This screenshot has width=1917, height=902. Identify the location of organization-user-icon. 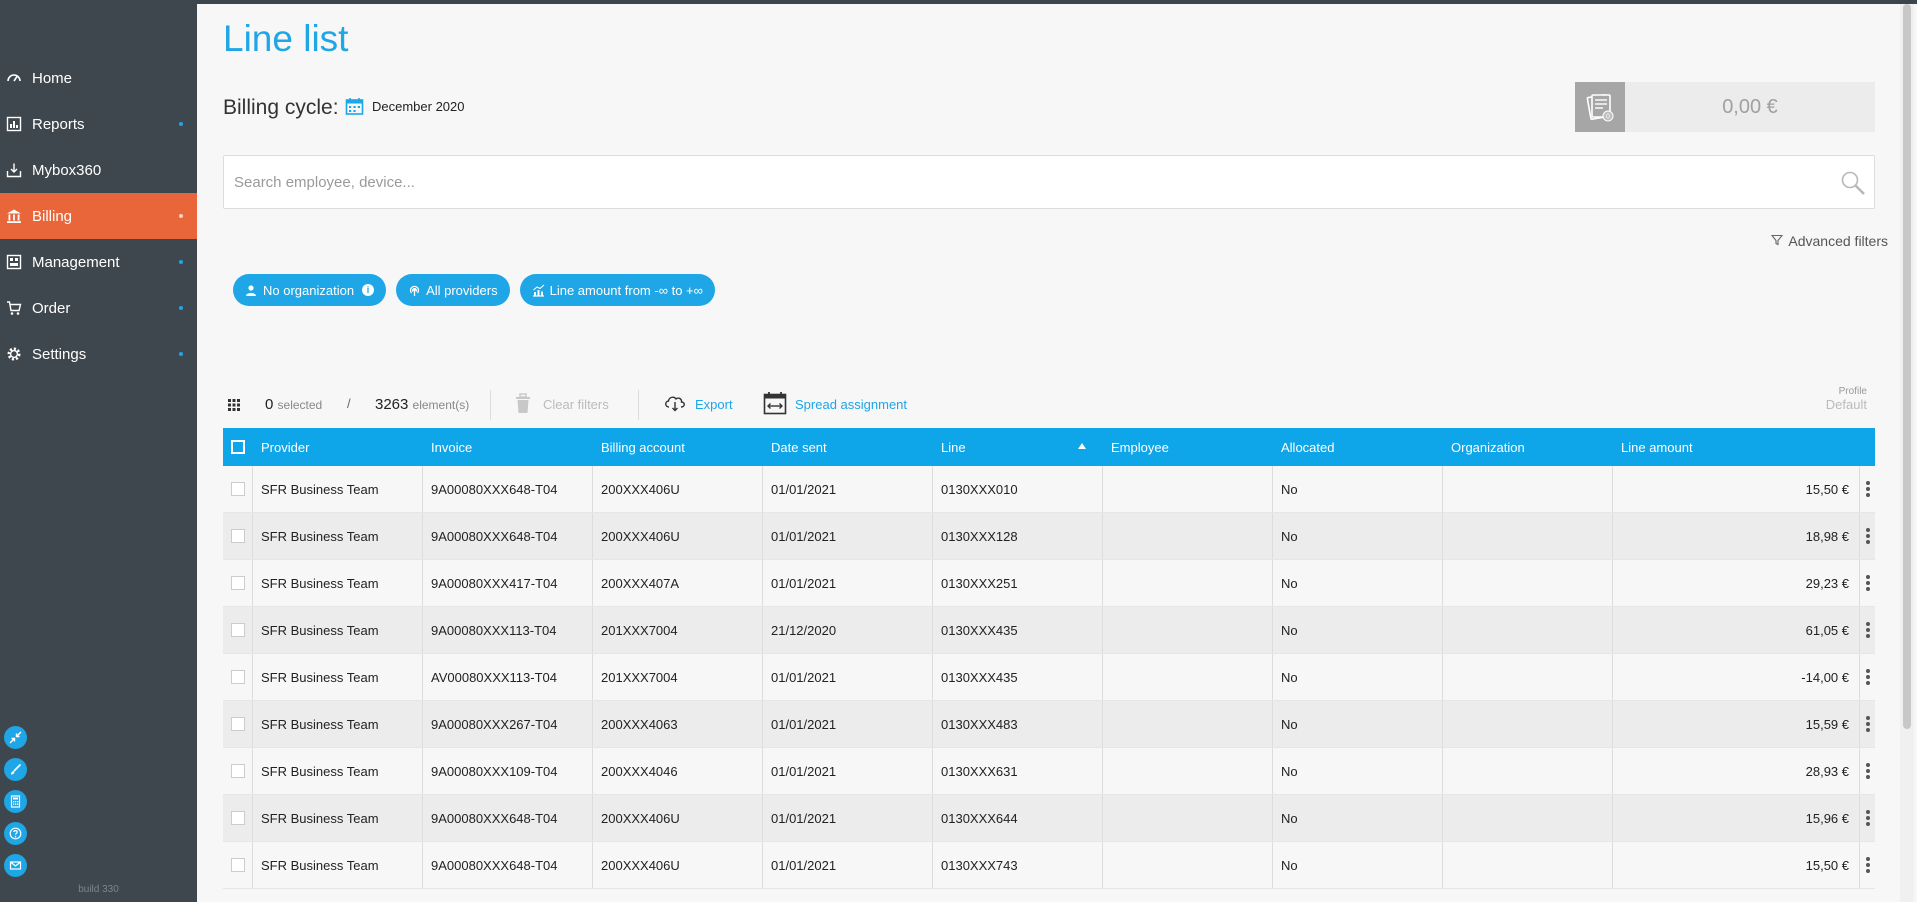
(251, 290).